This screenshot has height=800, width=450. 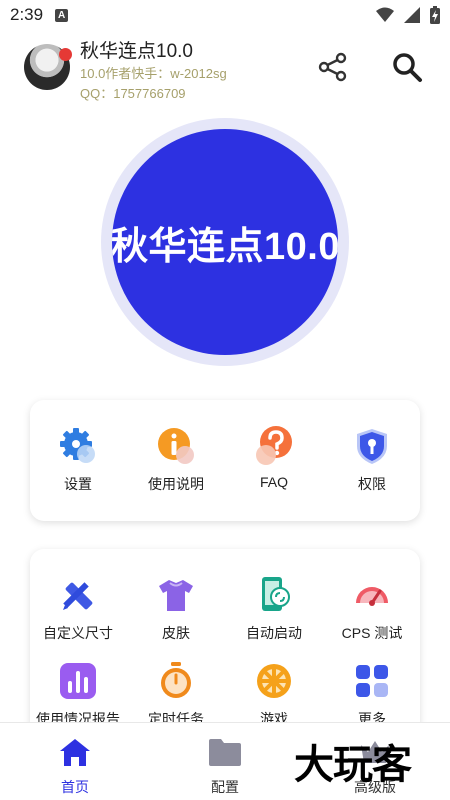 What do you see at coordinates (274, 445) in the screenshot?
I see `question-icon` at bounding box center [274, 445].